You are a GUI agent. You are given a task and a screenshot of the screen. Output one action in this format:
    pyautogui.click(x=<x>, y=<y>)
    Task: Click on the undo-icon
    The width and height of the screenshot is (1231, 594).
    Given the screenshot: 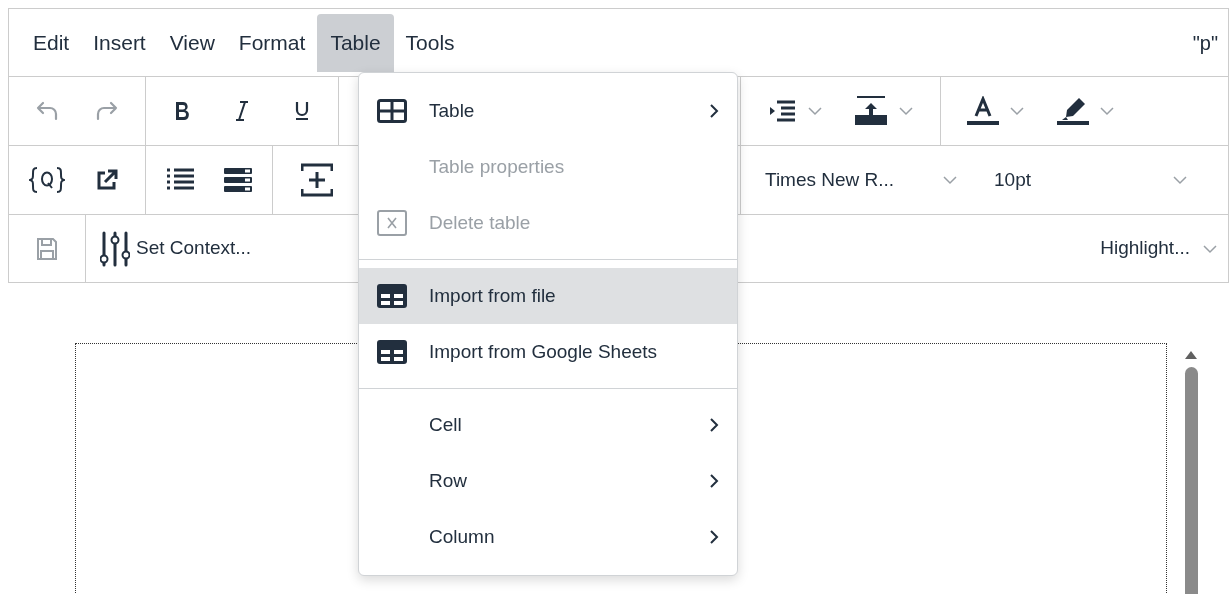 What is the action you would take?
    pyautogui.click(x=47, y=111)
    